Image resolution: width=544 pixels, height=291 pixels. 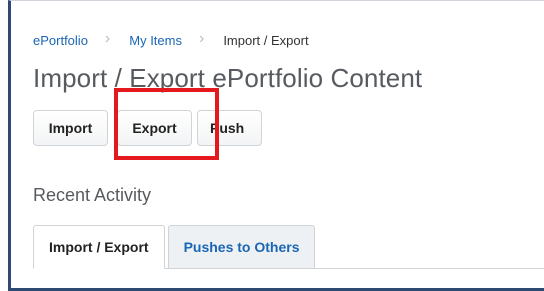 I want to click on import-button: Import, so click(x=70, y=128).